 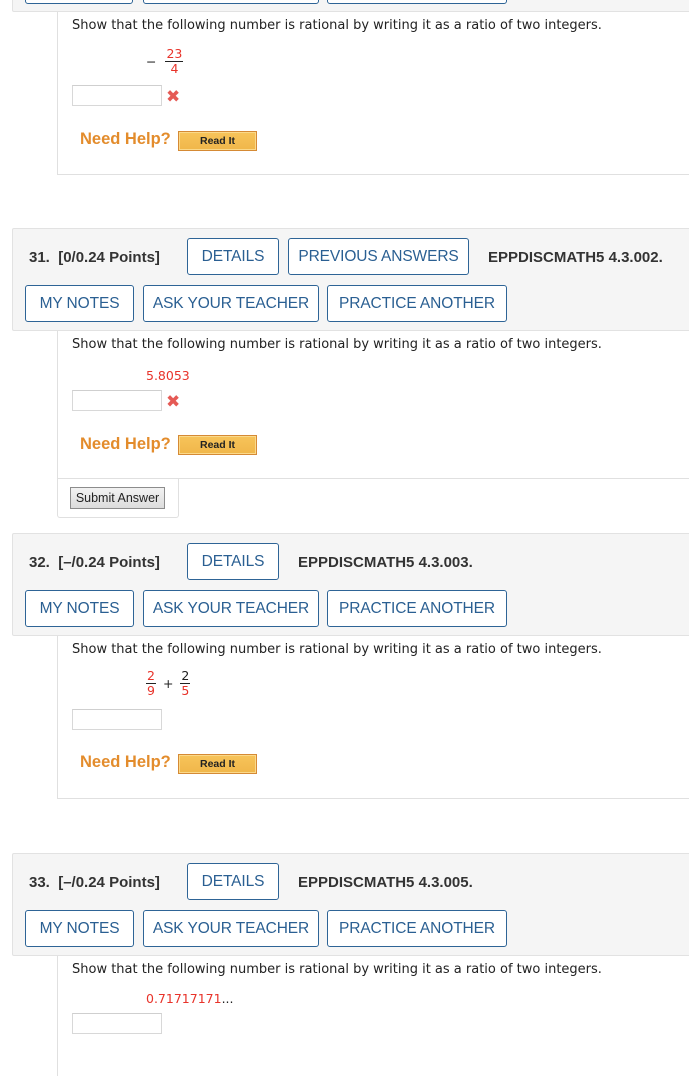 What do you see at coordinates (151, 690) in the screenshot?
I see `denominator: 9` at bounding box center [151, 690].